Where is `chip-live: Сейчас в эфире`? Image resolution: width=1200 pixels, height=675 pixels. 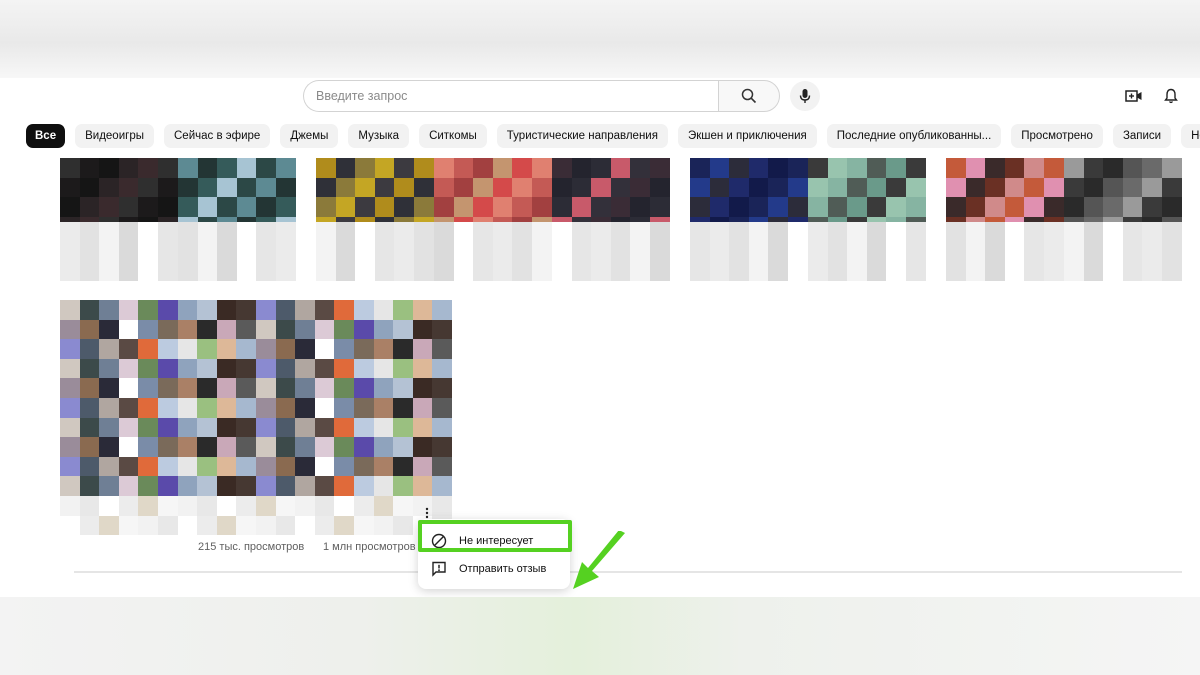
chip-live: Сейчас в эфире is located at coordinates (217, 136).